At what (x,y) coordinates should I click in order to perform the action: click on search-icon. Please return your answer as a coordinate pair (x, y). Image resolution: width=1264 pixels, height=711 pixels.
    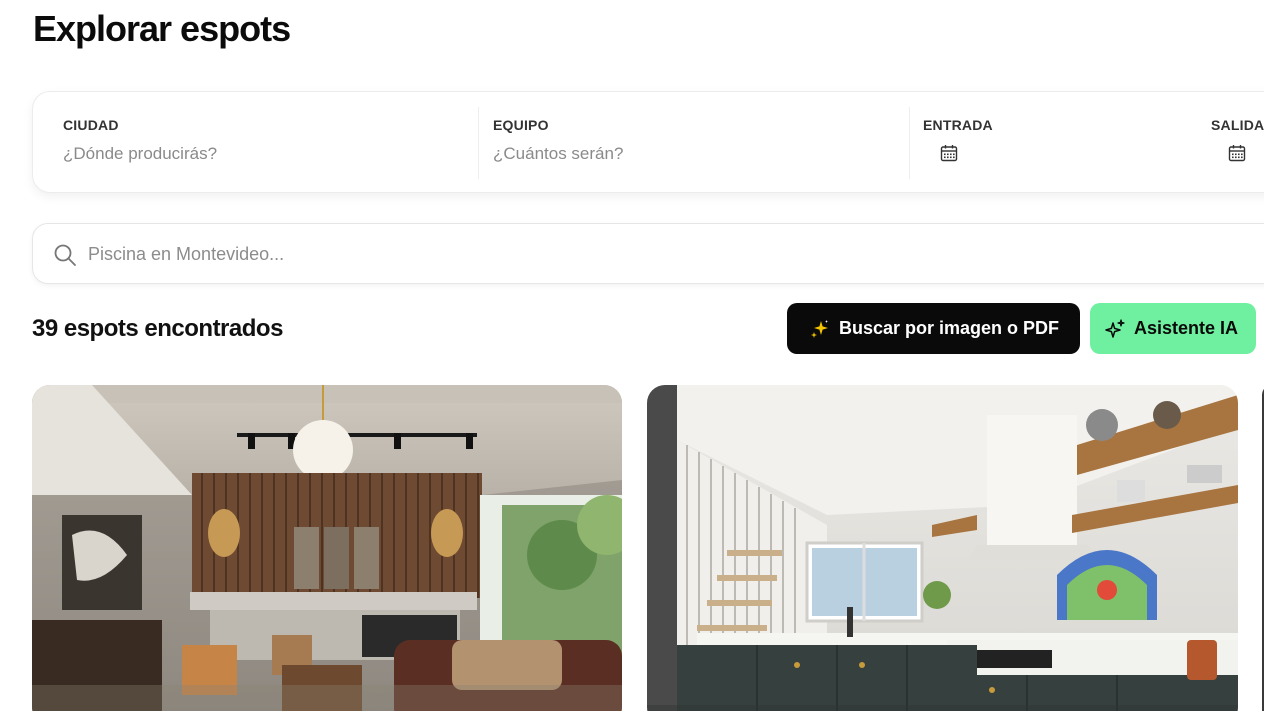
    Looking at the image, I should click on (65, 255).